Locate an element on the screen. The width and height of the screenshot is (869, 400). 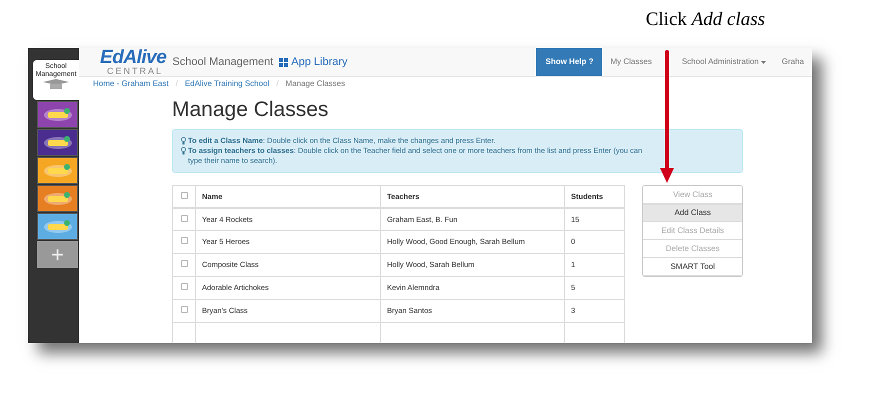
caret-icon is located at coordinates (763, 62).